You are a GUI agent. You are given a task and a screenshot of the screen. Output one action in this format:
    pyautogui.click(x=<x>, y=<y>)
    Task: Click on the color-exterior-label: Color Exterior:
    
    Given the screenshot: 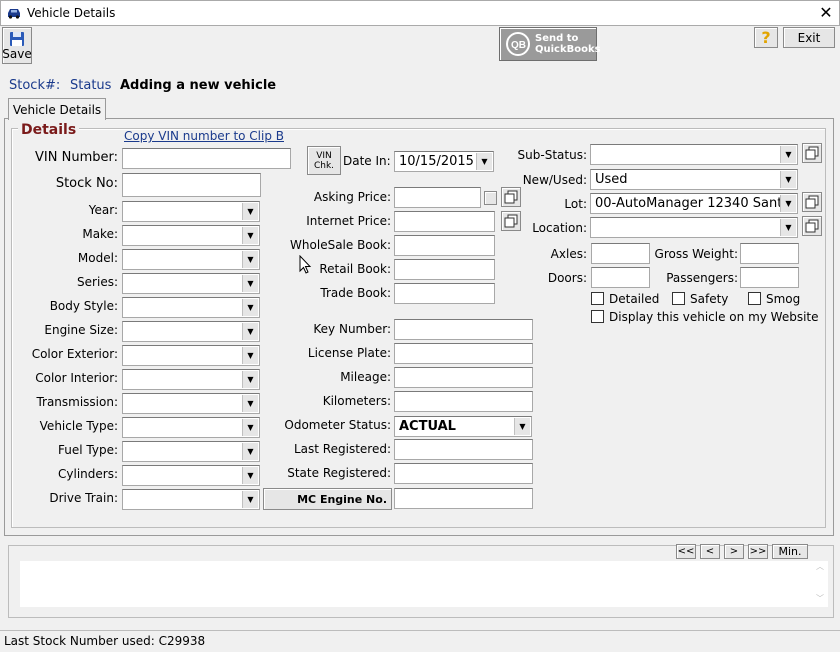 What is the action you would take?
    pyautogui.click(x=74, y=354)
    